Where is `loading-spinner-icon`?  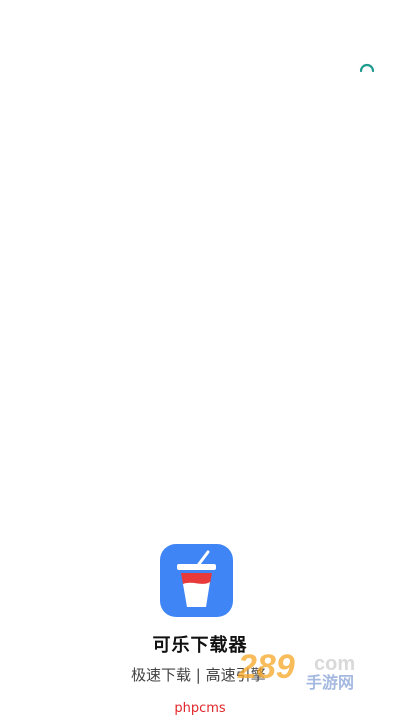 loading-spinner-icon is located at coordinates (367, 68).